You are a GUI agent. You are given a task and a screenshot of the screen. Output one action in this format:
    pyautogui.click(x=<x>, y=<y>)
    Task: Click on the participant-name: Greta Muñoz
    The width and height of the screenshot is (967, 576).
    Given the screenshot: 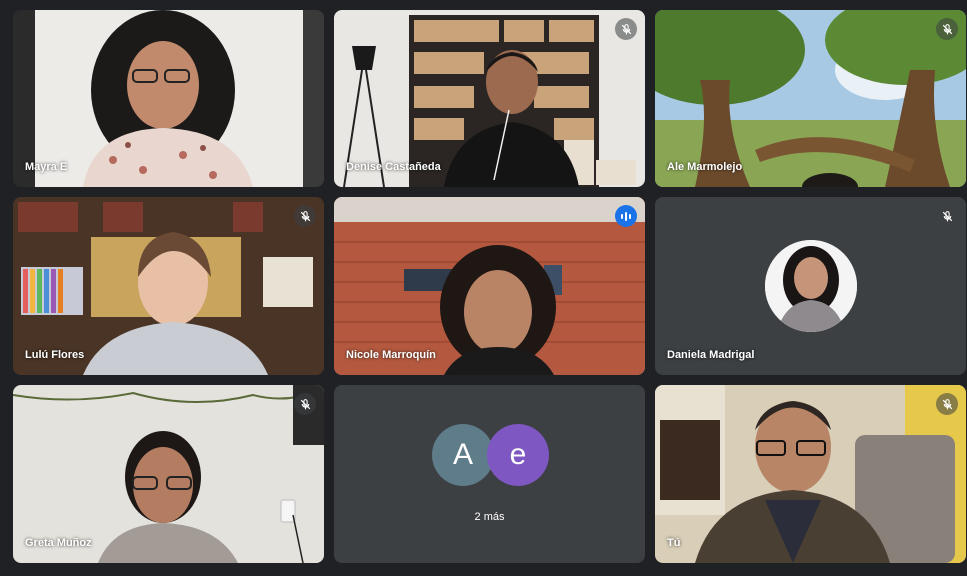 What is the action you would take?
    pyautogui.click(x=58, y=543)
    